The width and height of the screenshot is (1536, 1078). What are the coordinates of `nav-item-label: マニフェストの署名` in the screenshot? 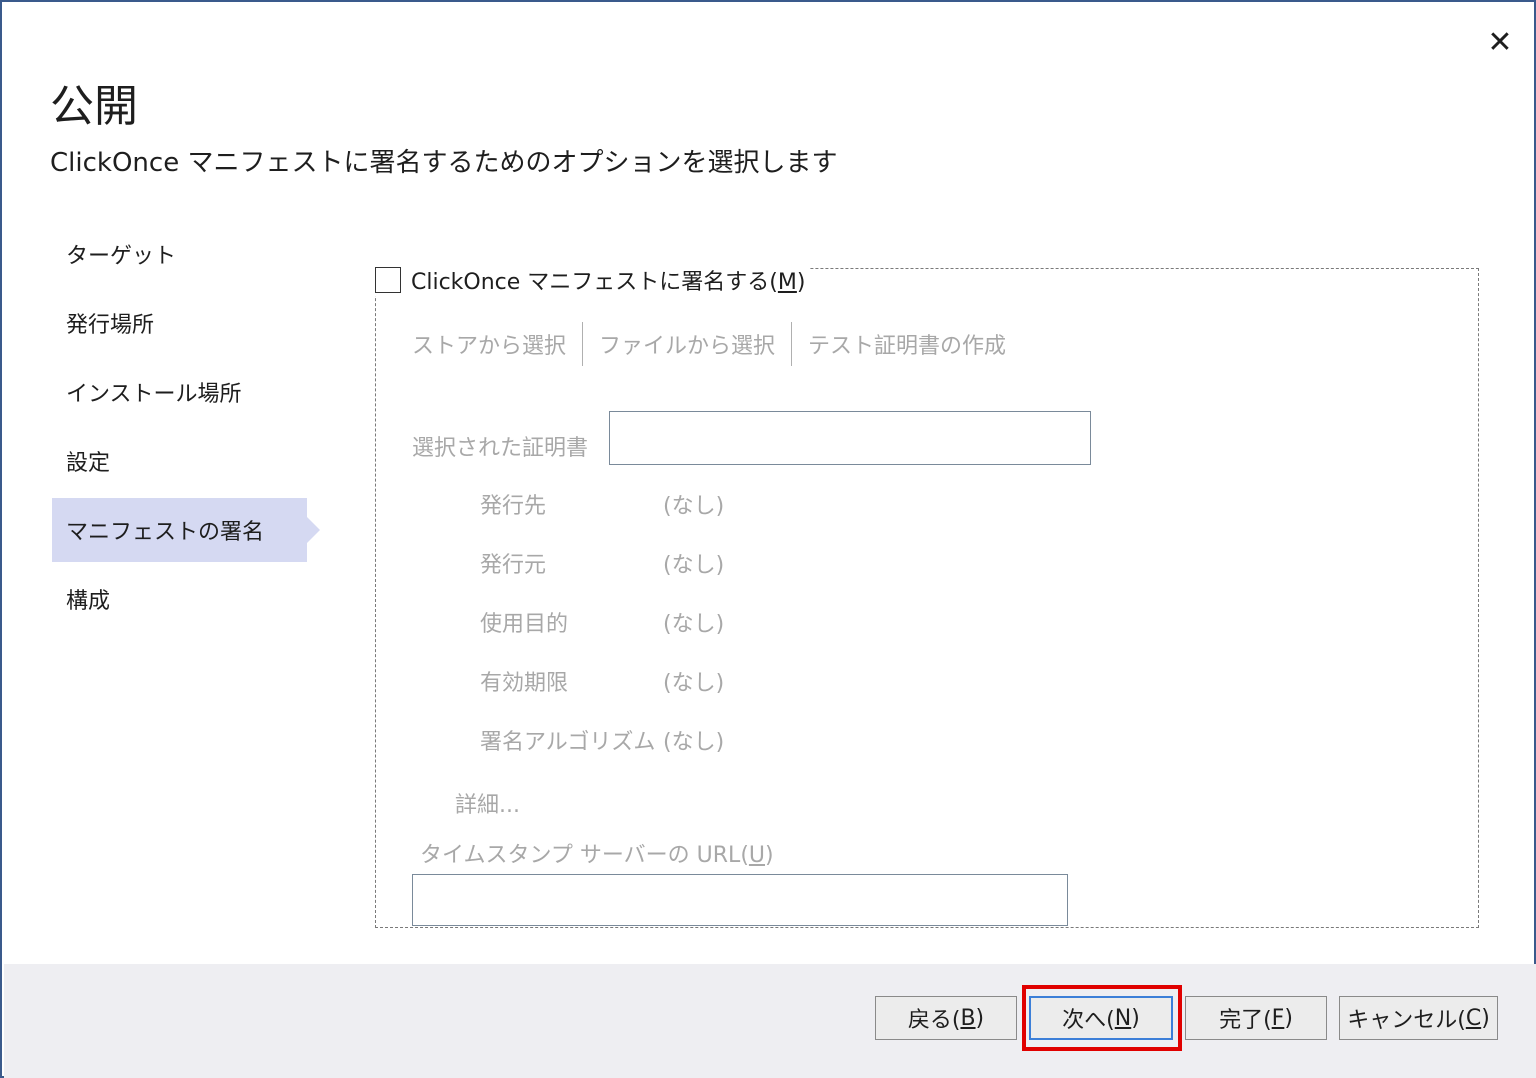 It's located at (165, 532).